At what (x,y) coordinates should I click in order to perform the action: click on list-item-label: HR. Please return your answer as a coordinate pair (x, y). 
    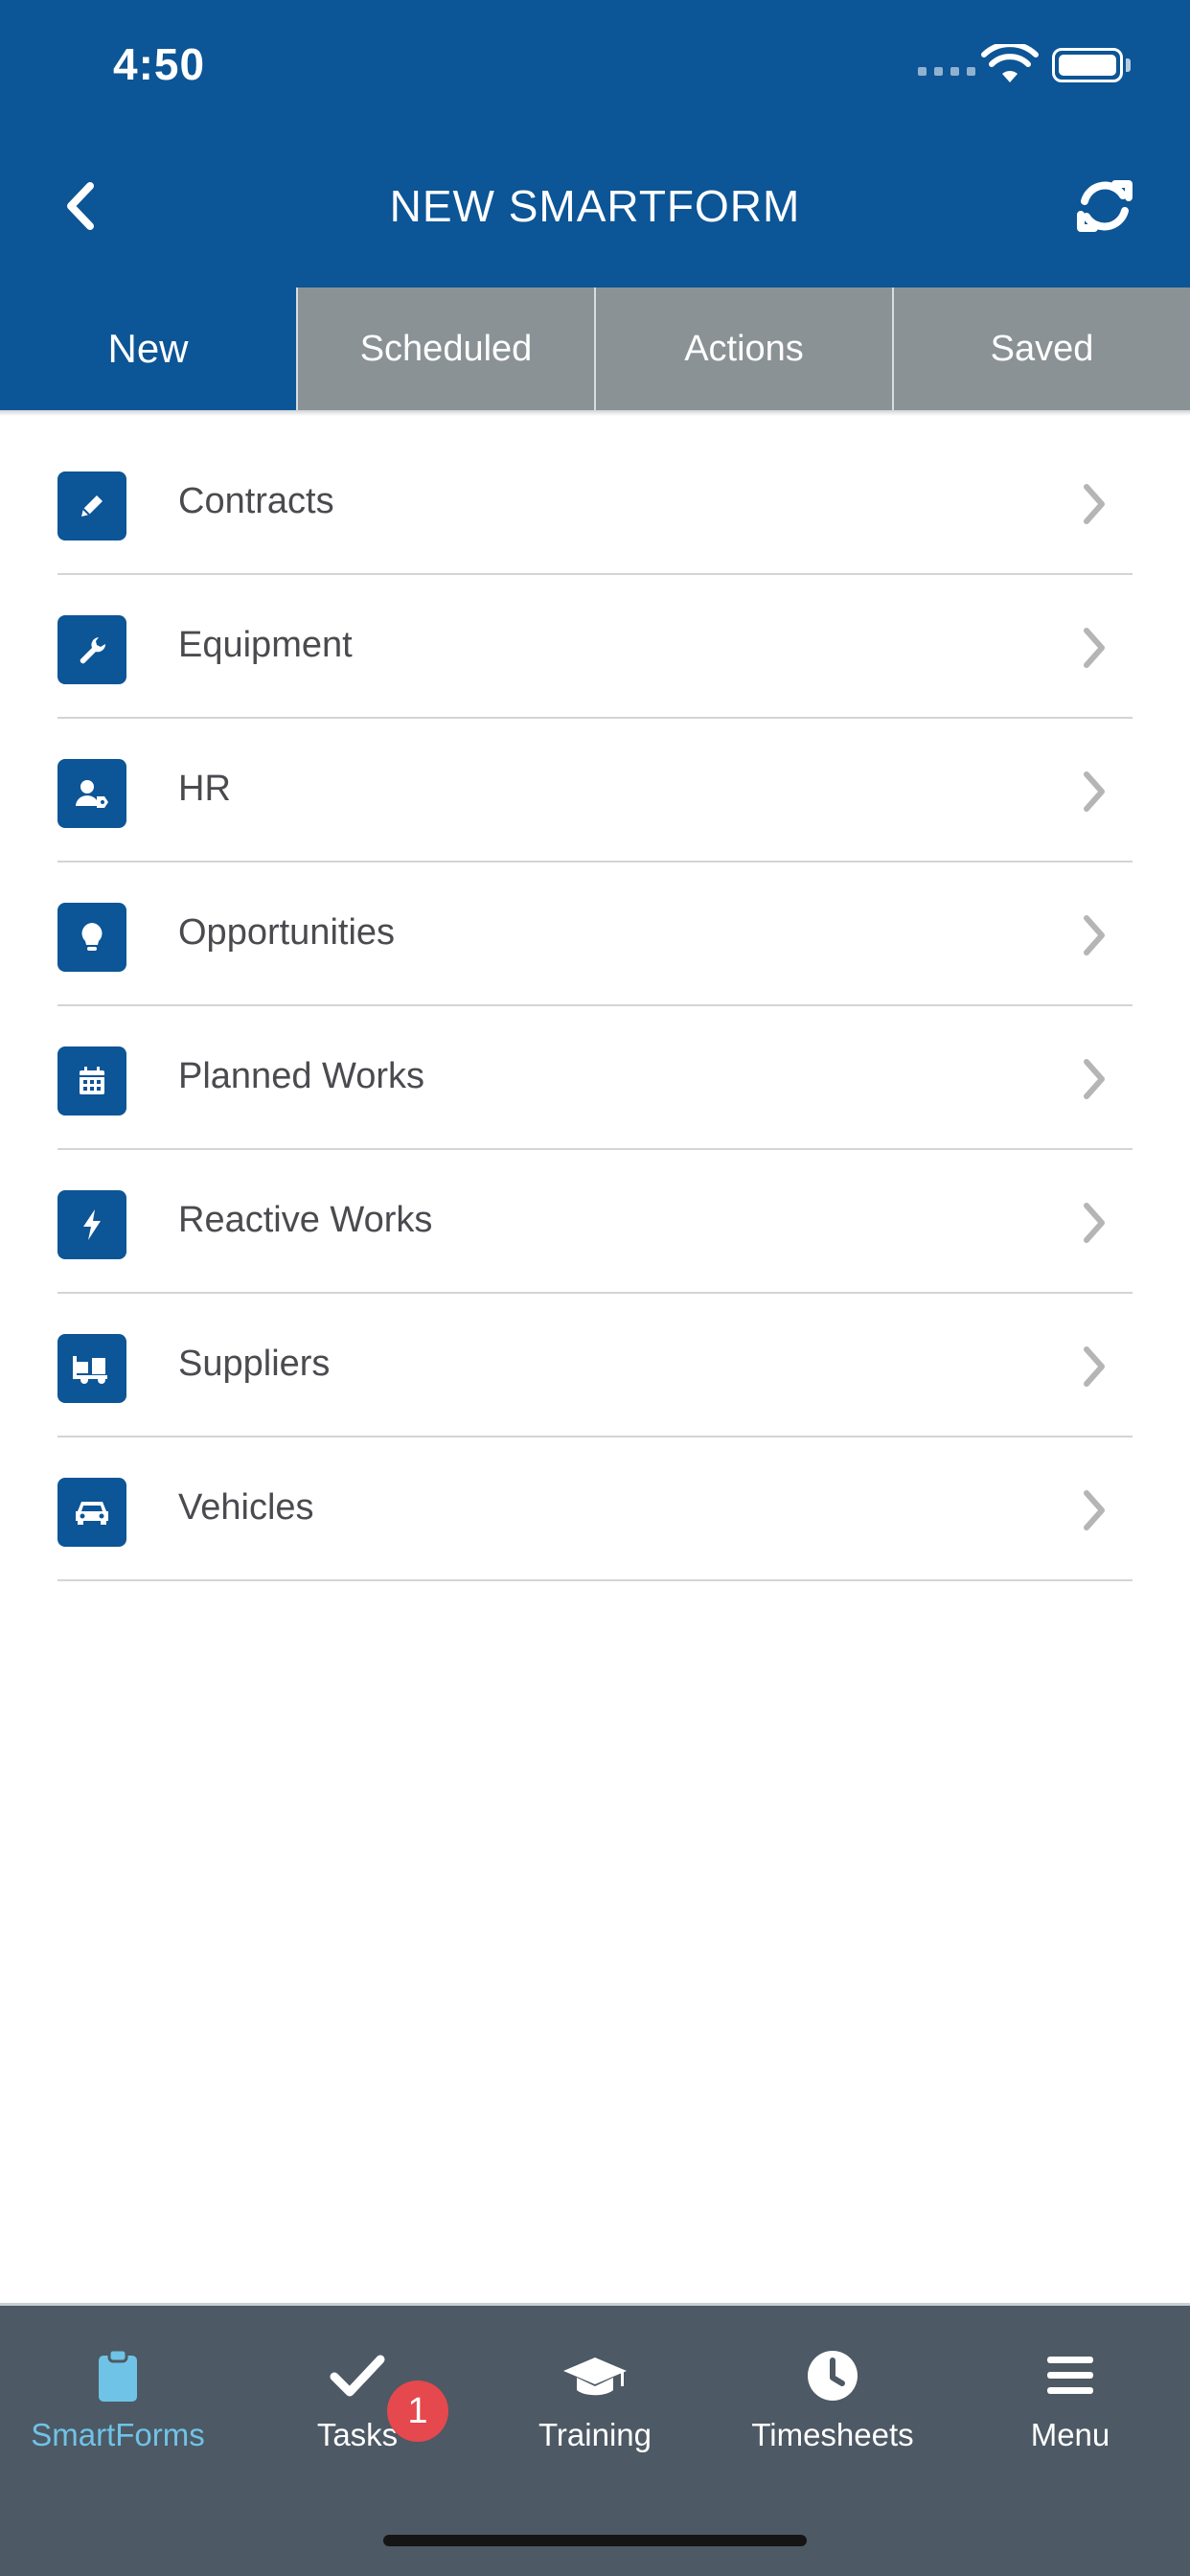
    Looking at the image, I should click on (205, 789).